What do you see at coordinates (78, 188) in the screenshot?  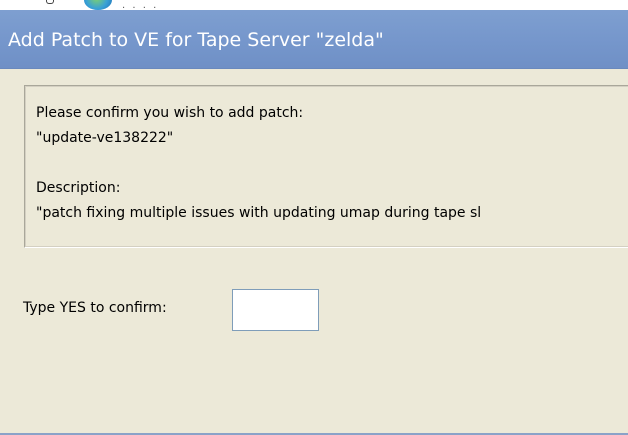 I see `description-label: Description:` at bounding box center [78, 188].